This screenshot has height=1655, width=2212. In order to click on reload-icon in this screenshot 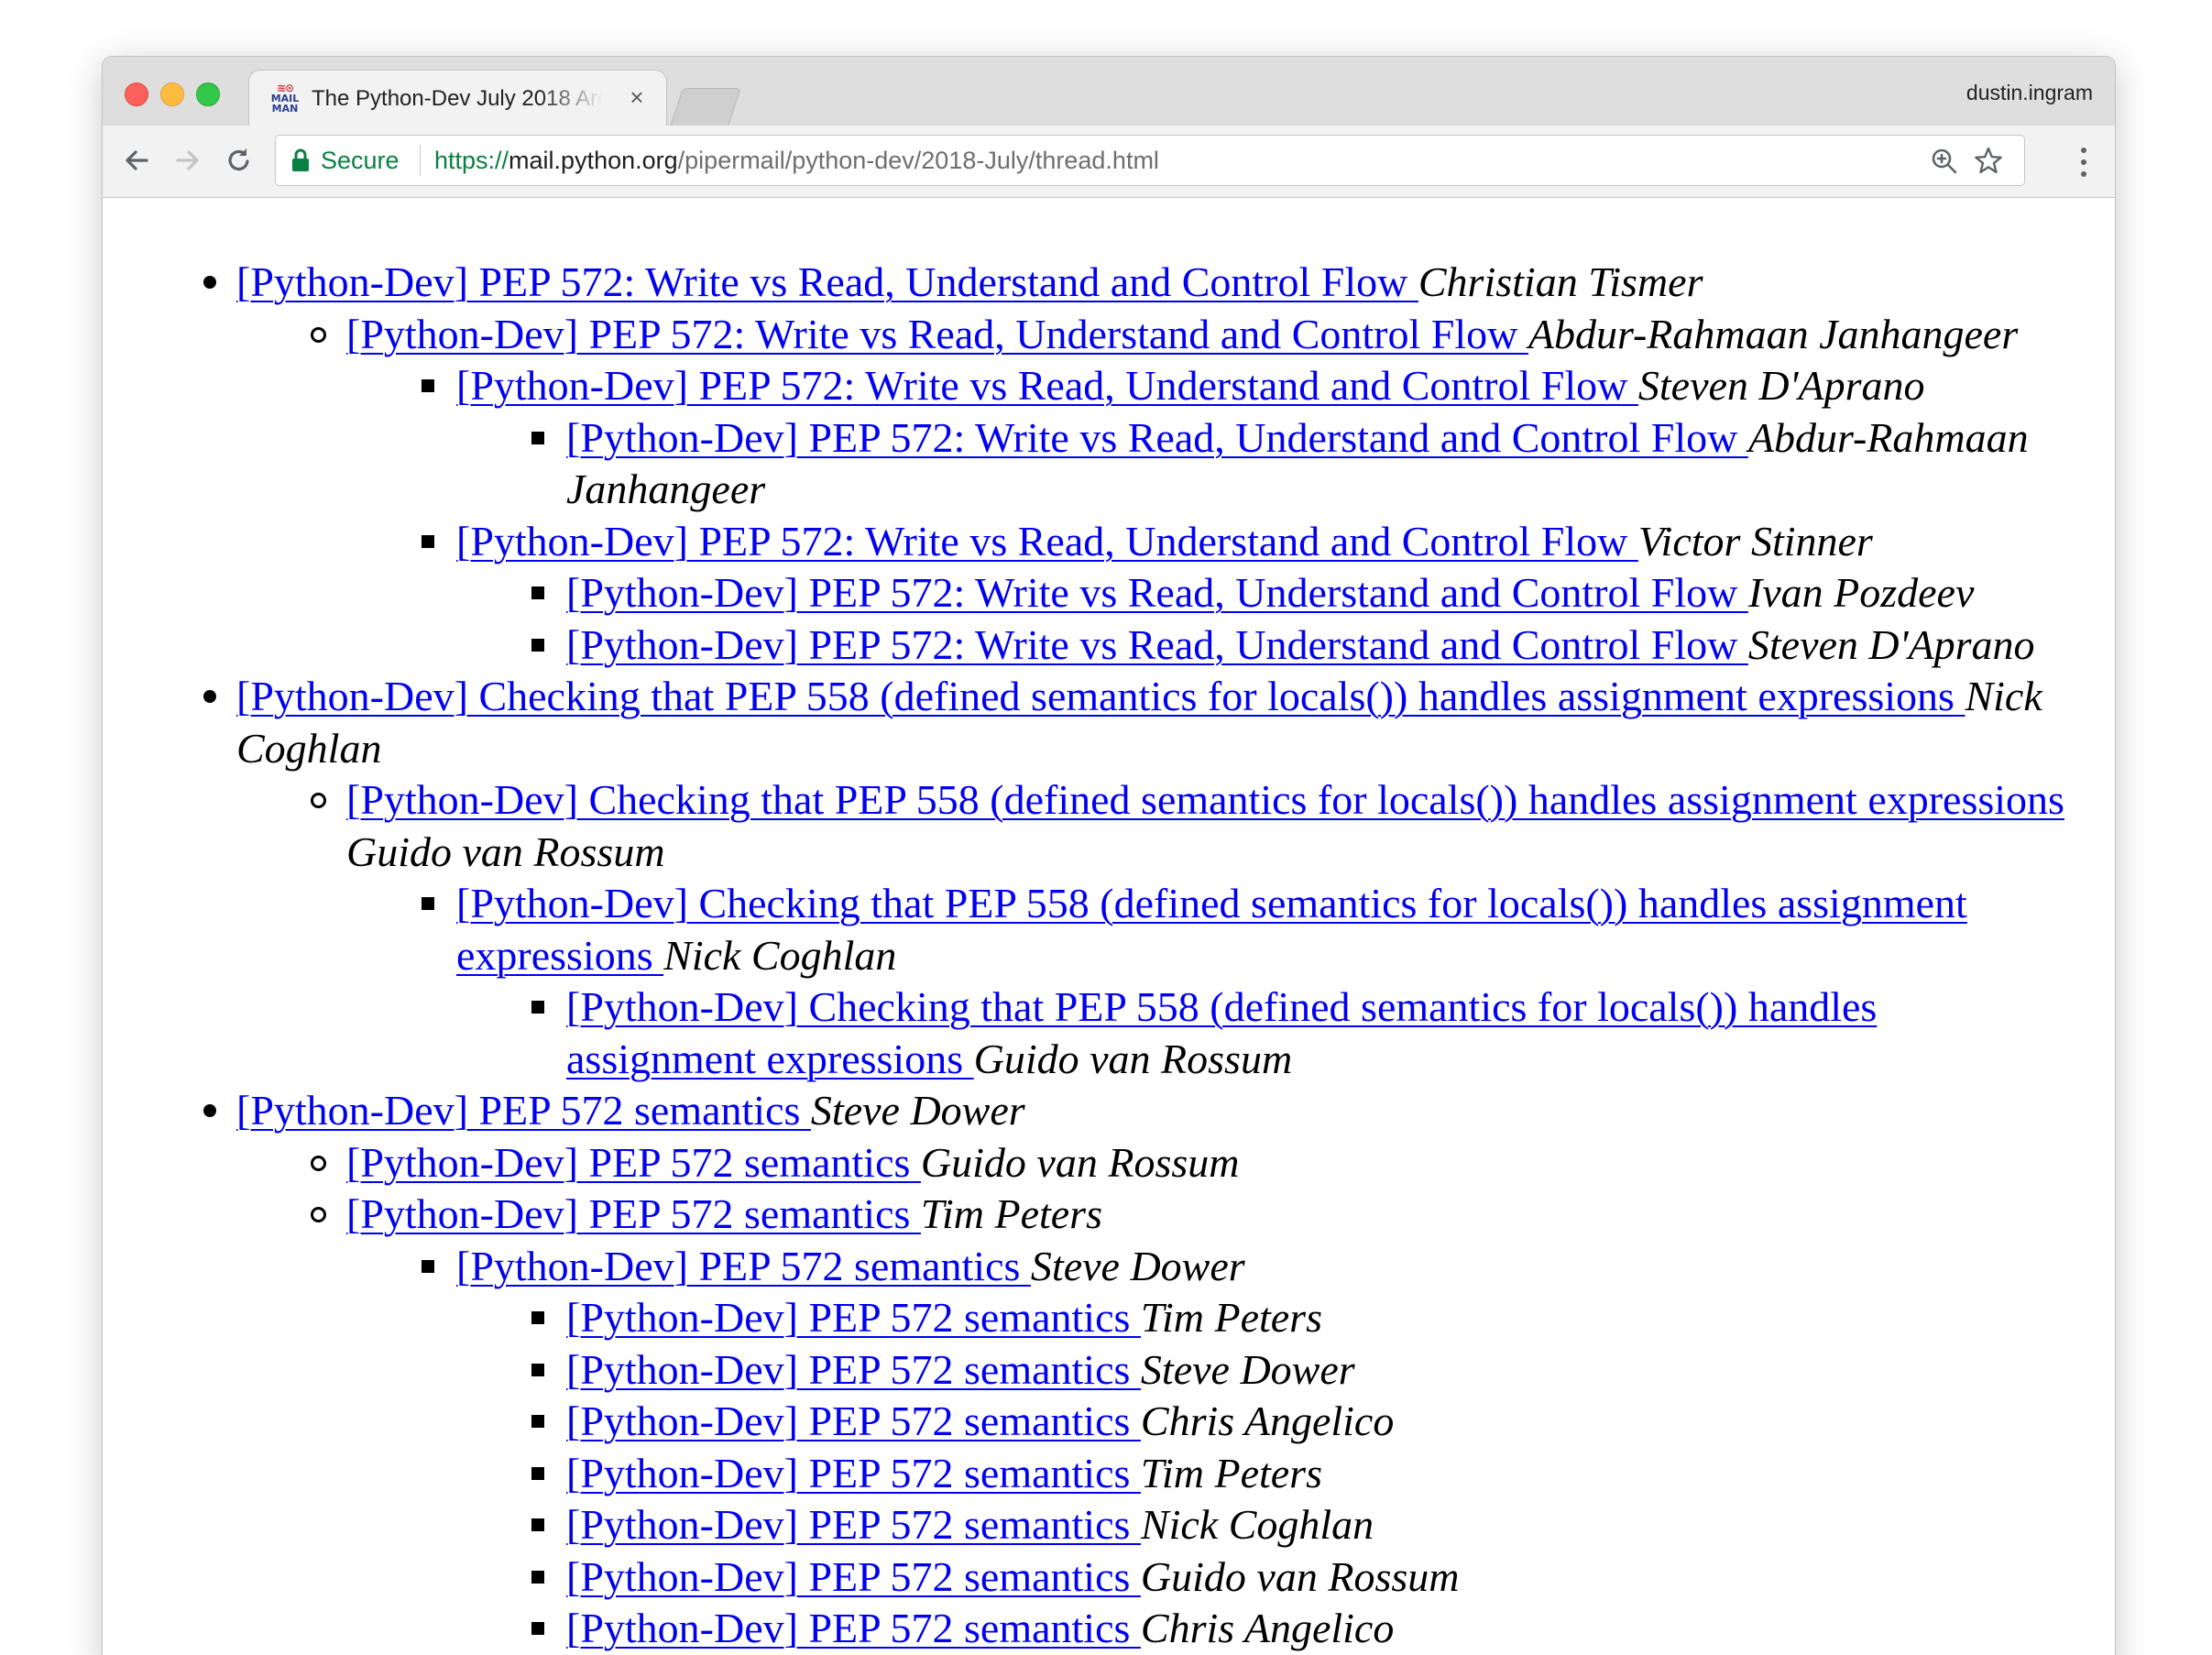, I will do `click(238, 159)`.